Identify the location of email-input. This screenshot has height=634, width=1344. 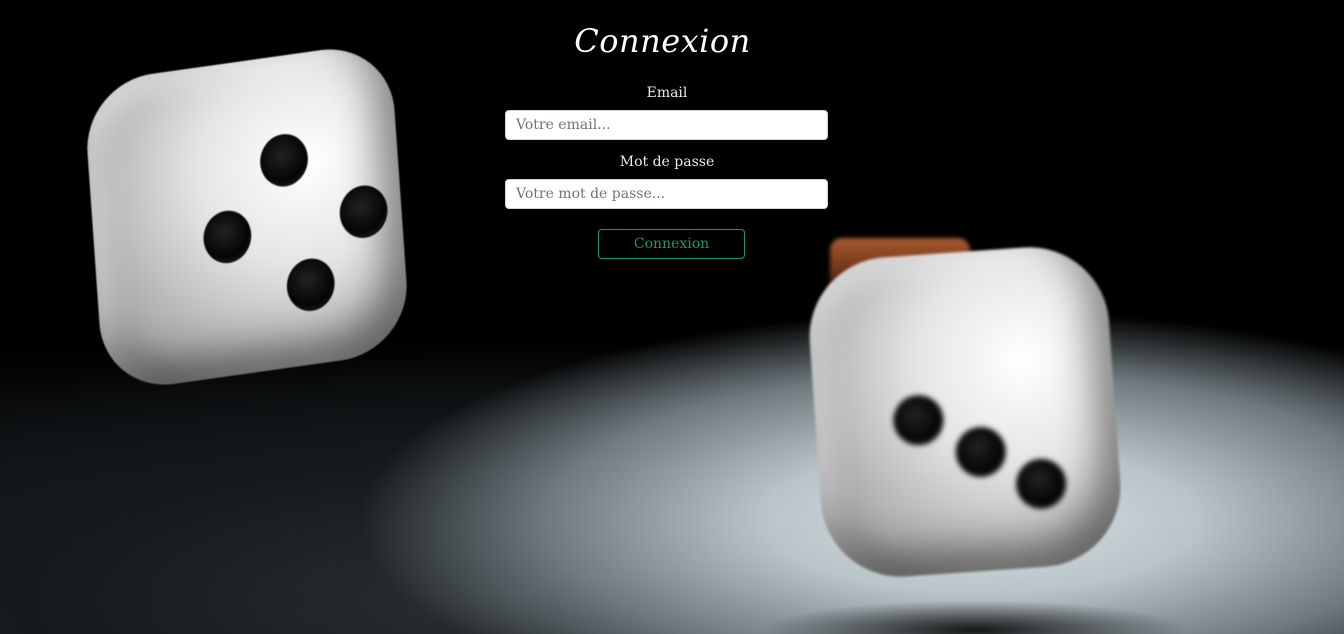
(666, 125).